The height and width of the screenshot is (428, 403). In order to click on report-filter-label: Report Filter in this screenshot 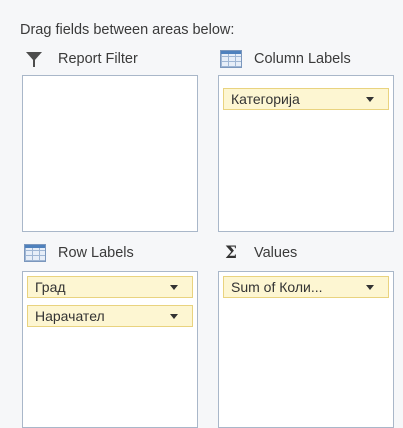, I will do `click(98, 59)`.